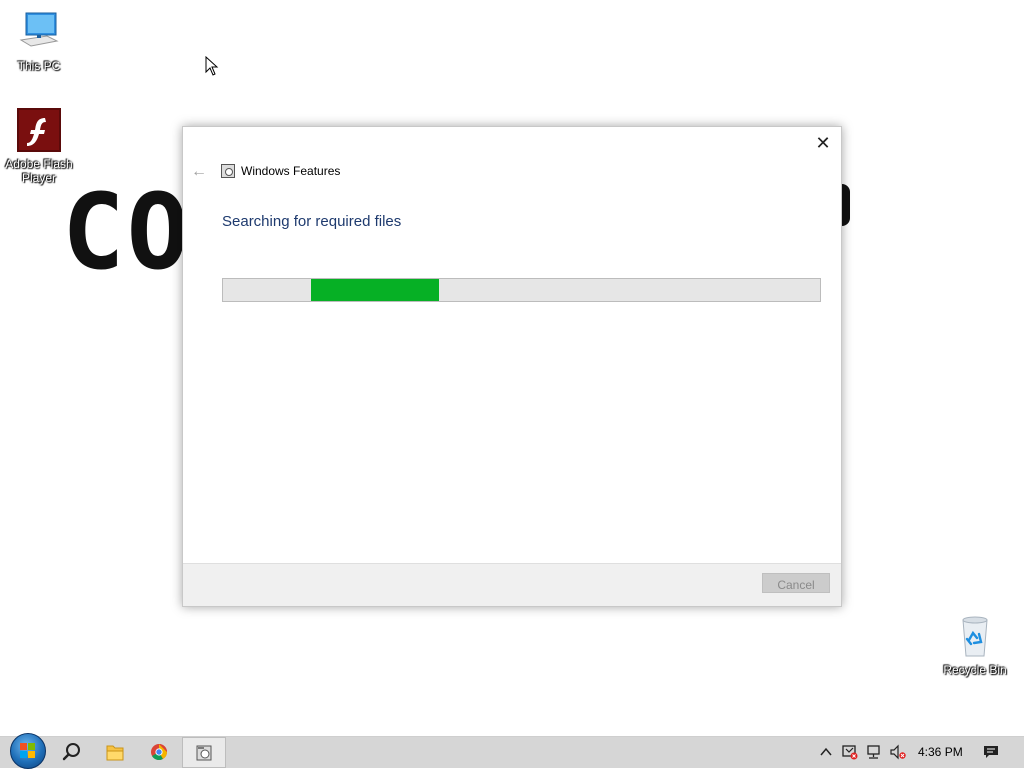 This screenshot has height=774, width=1024. Describe the element at coordinates (39, 171) in the screenshot. I see `desktop-icon-label: Adobe Flash Player` at that location.